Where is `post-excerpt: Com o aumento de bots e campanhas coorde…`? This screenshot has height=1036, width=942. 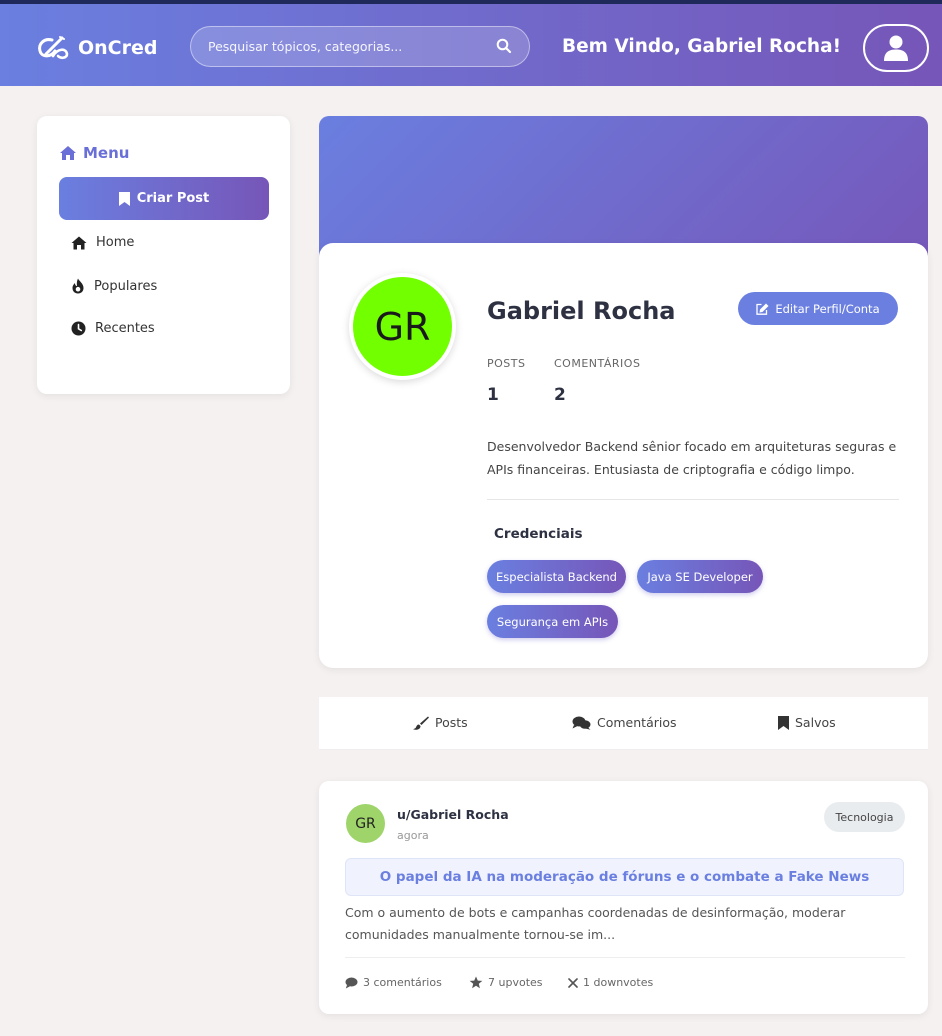 post-excerpt: Com o aumento de bots e campanhas coorde… is located at coordinates (595, 923).